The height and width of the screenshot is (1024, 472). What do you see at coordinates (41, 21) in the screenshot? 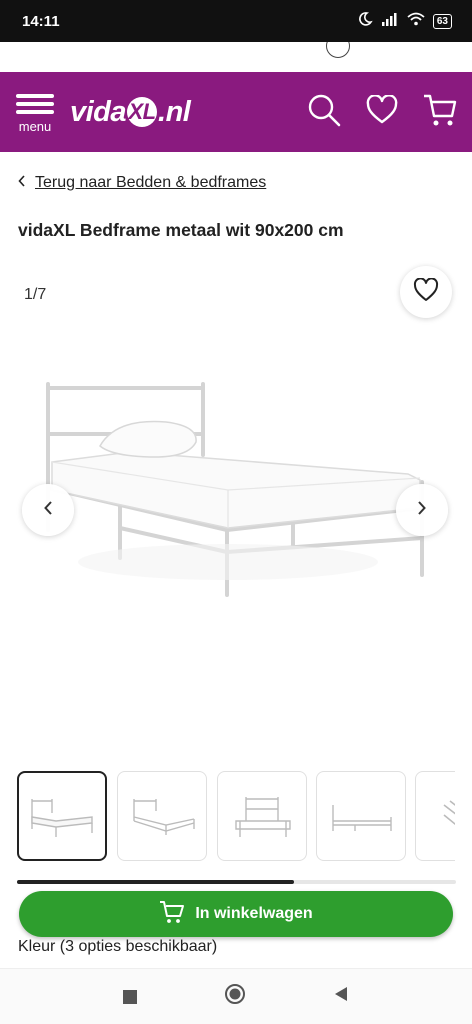
I see `status-time: 14:11` at bounding box center [41, 21].